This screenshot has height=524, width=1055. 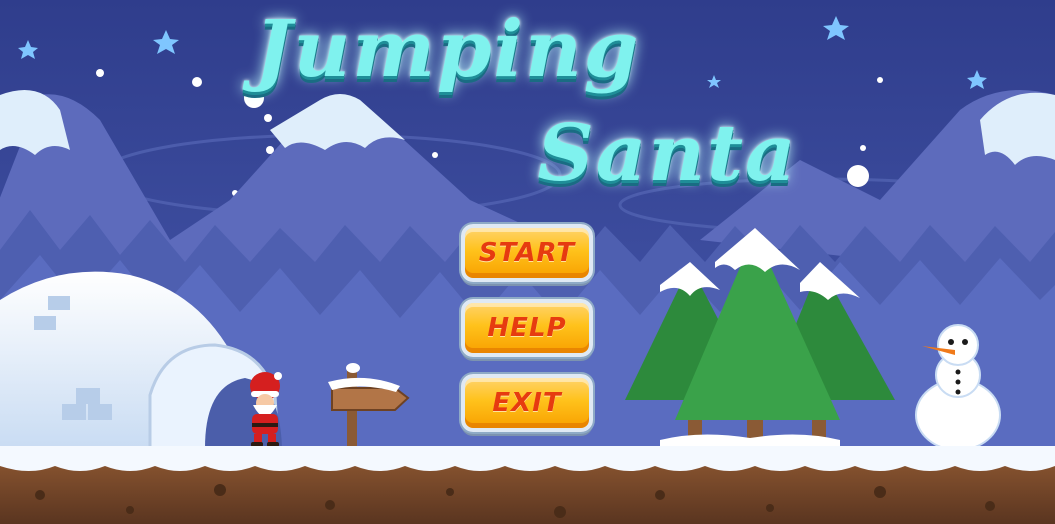 What do you see at coordinates (667, 153) in the screenshot?
I see `game-title-line2: Santa` at bounding box center [667, 153].